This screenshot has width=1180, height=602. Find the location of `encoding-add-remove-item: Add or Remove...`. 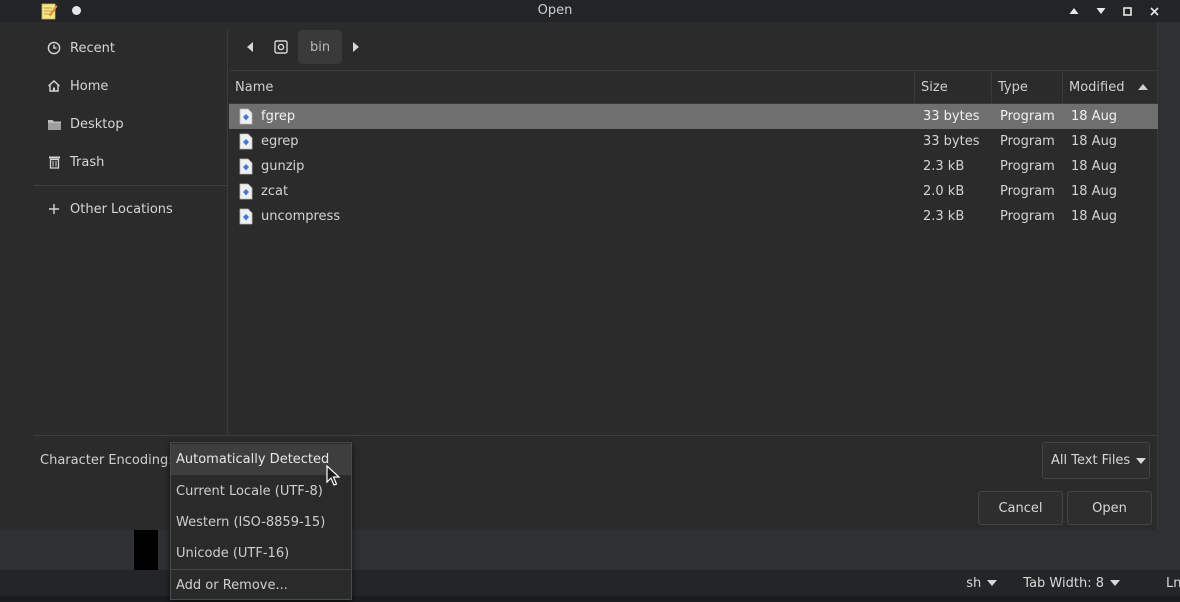

encoding-add-remove-item: Add or Remove... is located at coordinates (261, 585).